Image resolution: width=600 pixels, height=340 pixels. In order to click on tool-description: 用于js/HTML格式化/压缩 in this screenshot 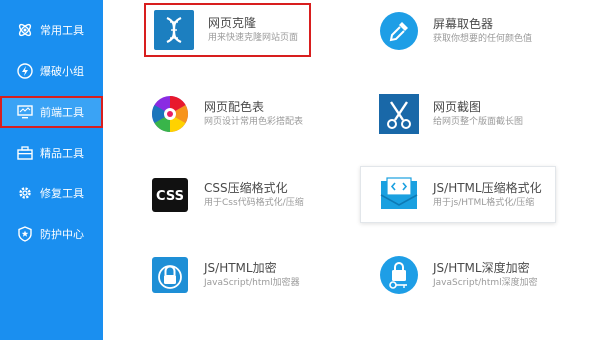, I will do `click(484, 202)`.